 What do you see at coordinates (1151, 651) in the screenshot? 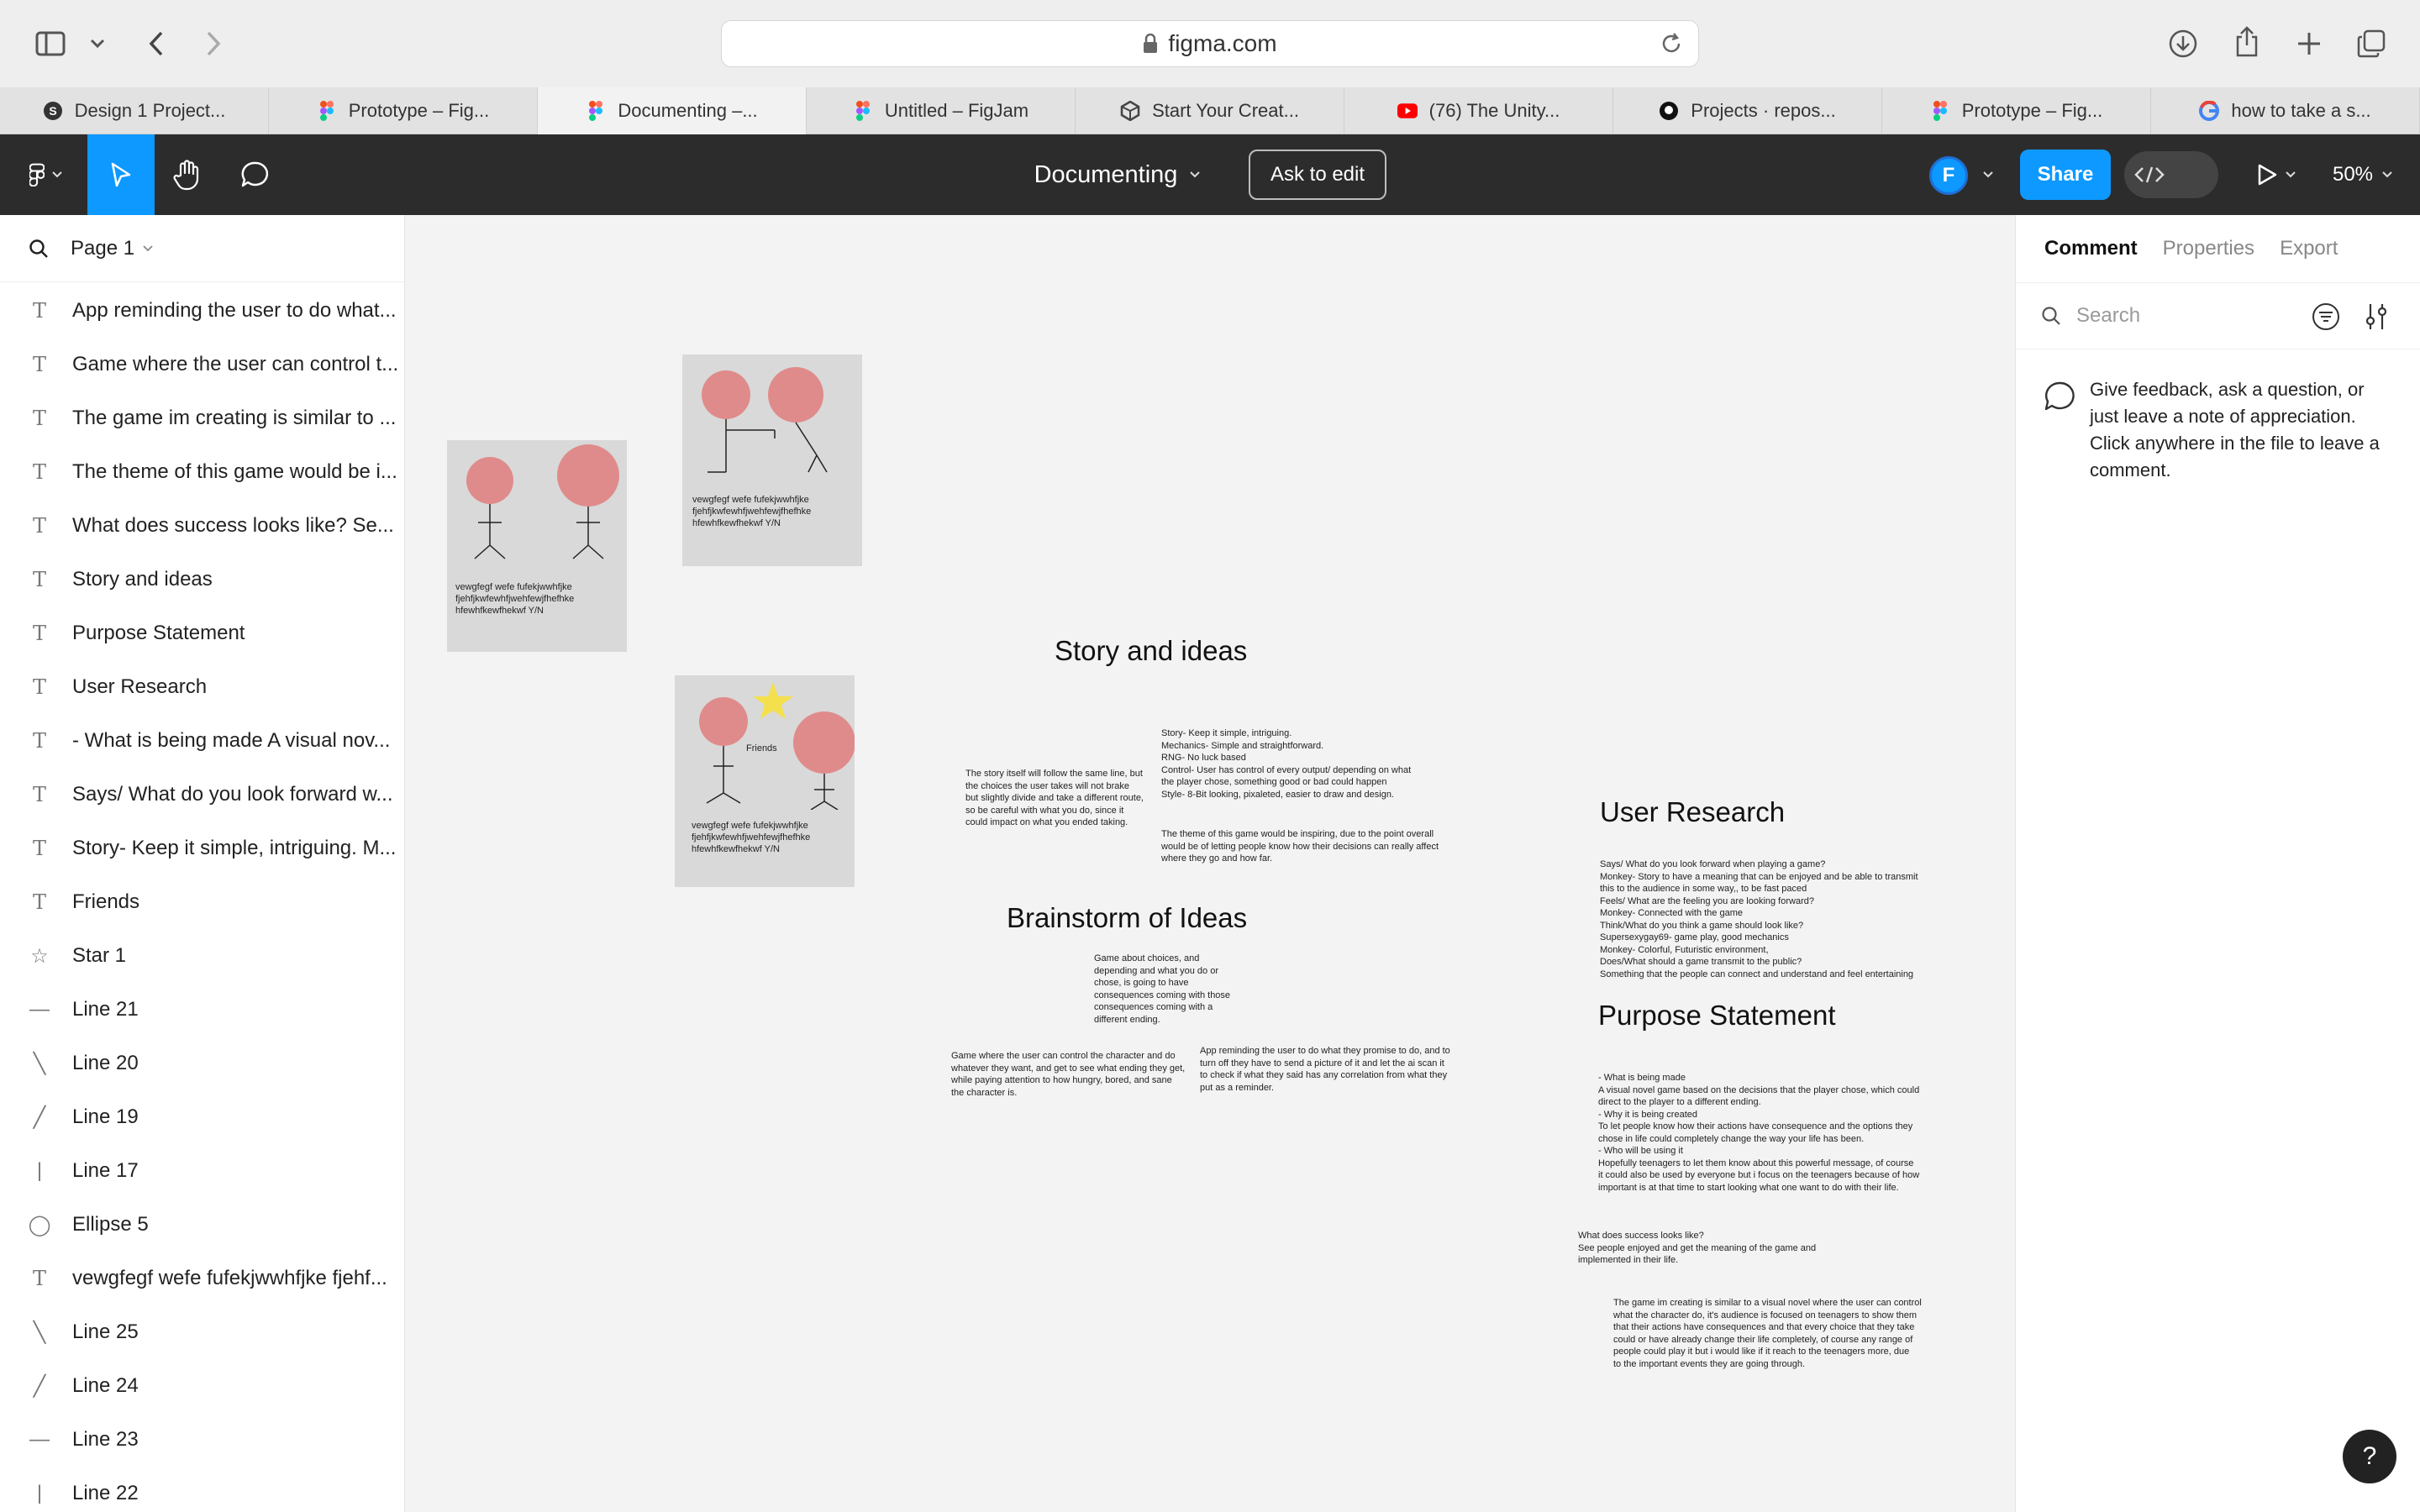
I see `story-heading: Story and ideas` at bounding box center [1151, 651].